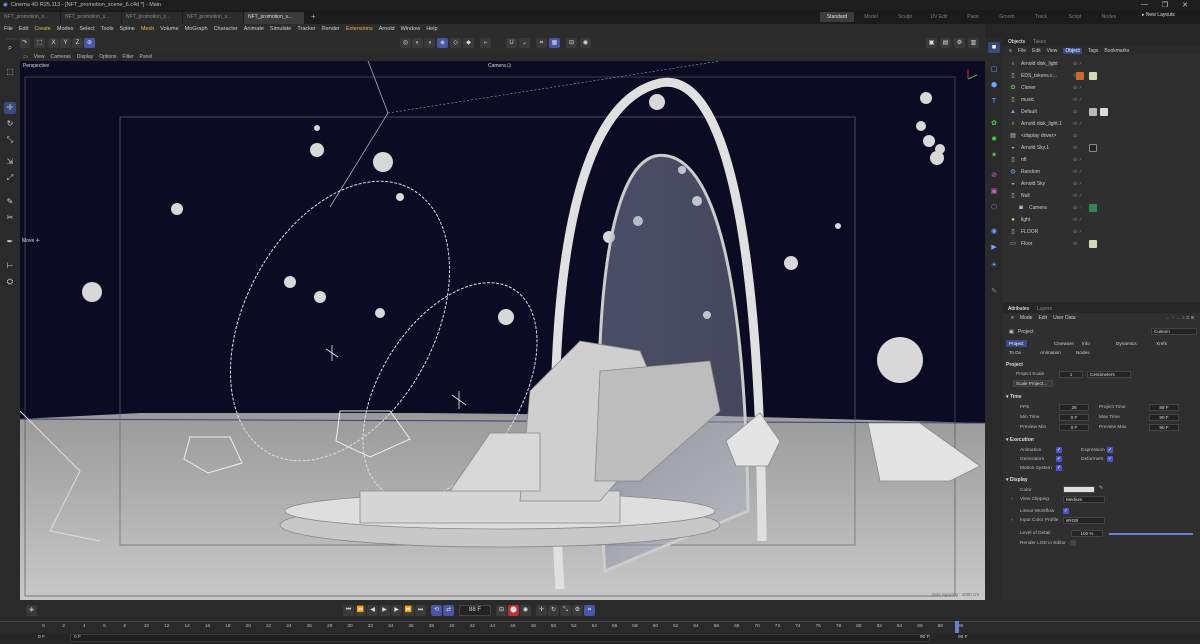  I want to click on color-swatch, so click(1079, 489).